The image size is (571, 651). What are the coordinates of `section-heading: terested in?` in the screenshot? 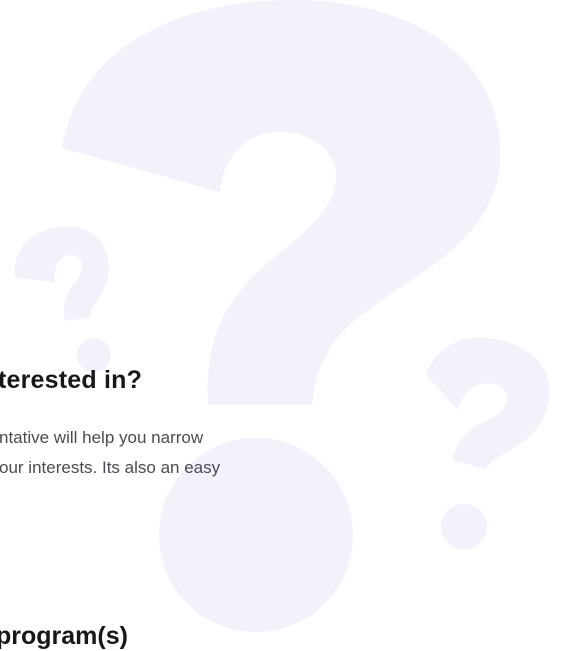 It's located at (71, 380).